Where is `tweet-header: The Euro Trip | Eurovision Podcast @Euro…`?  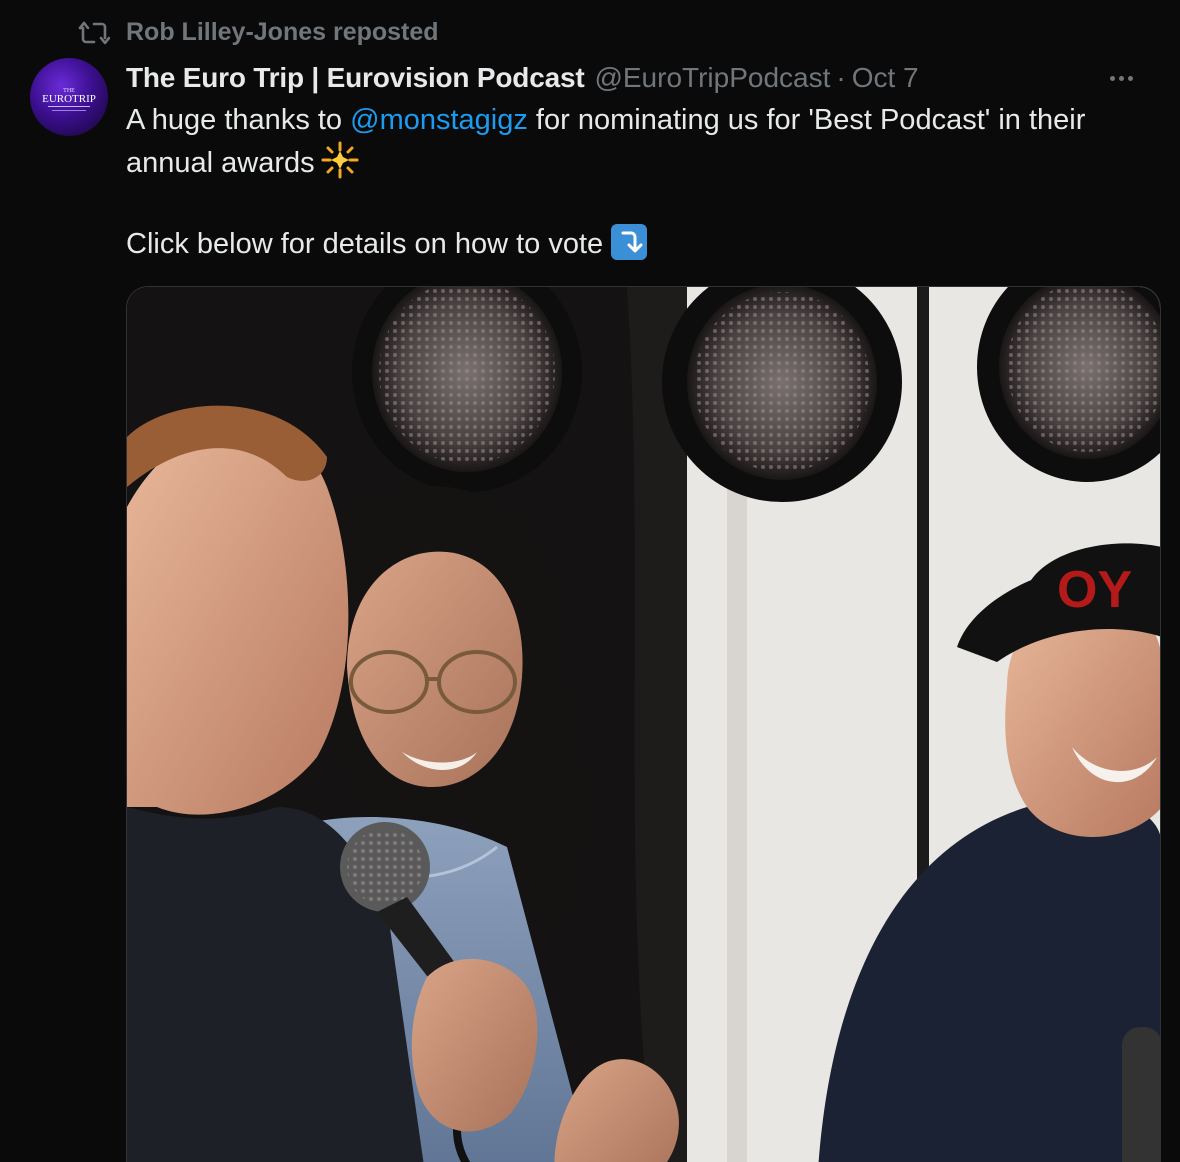
tweet-header: The Euro Trip | Eurovision Podcast @Euro… is located at coordinates (643, 78).